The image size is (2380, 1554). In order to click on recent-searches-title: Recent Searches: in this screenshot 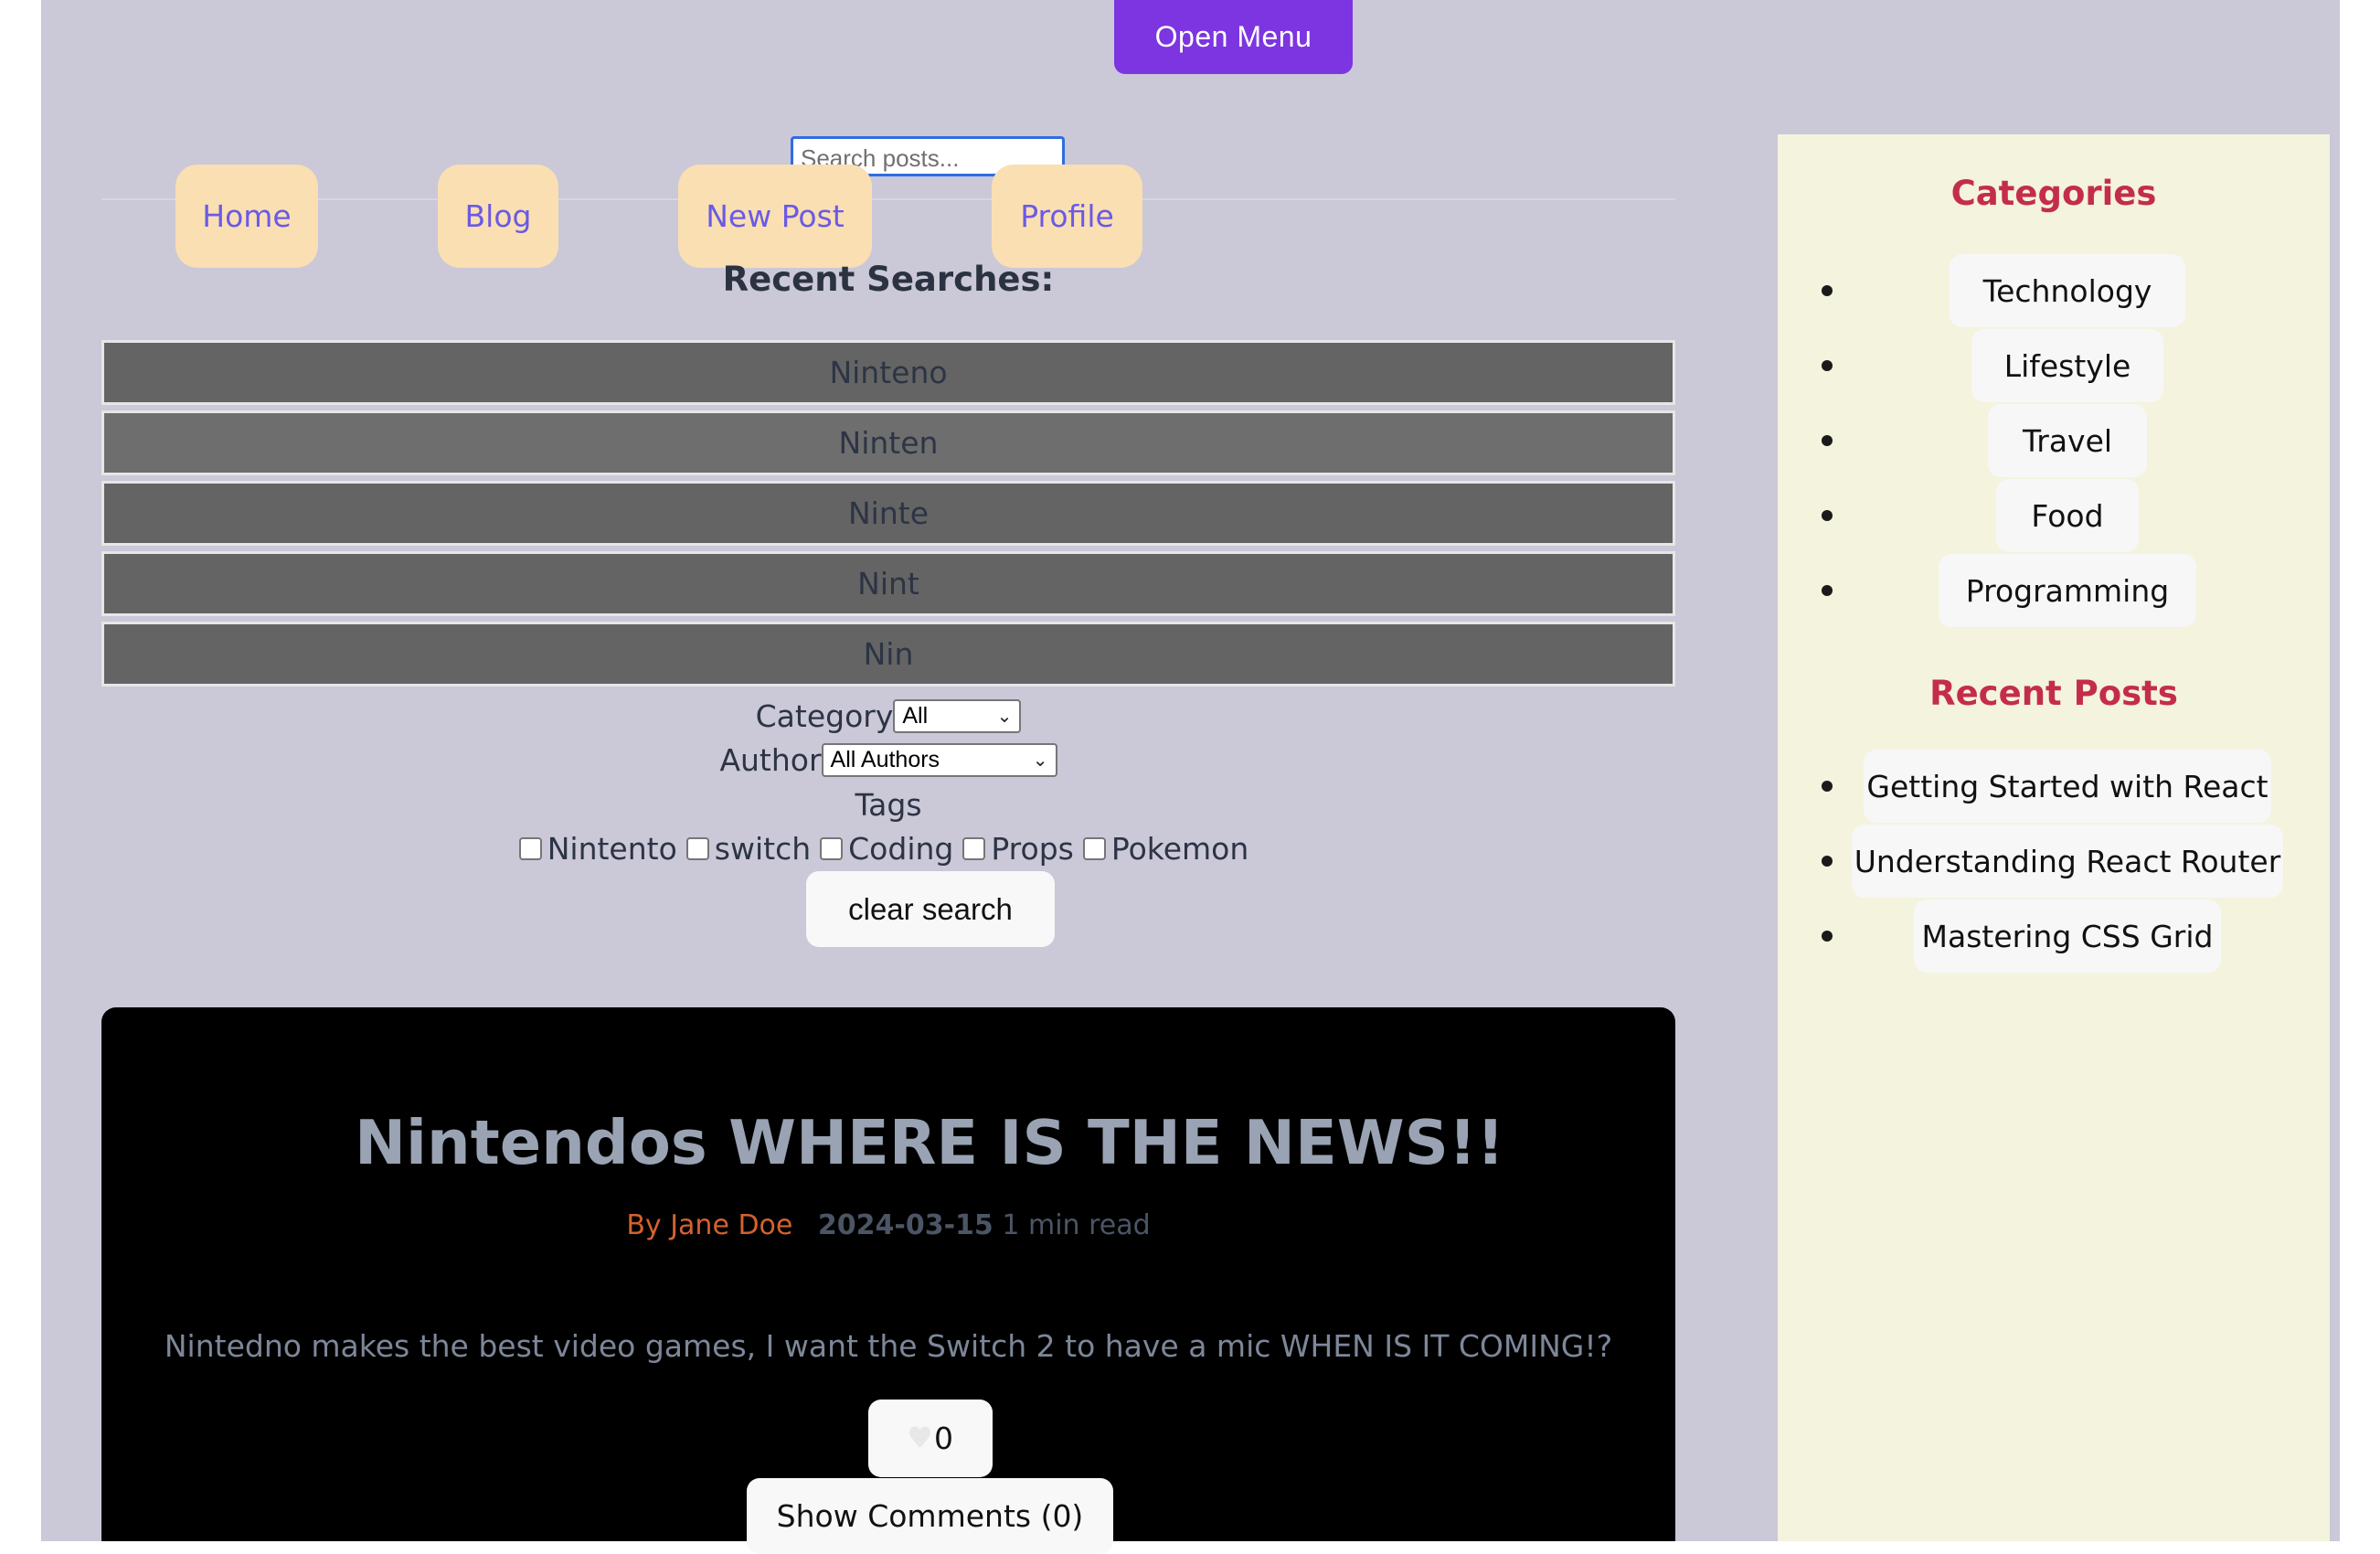, I will do `click(889, 279)`.